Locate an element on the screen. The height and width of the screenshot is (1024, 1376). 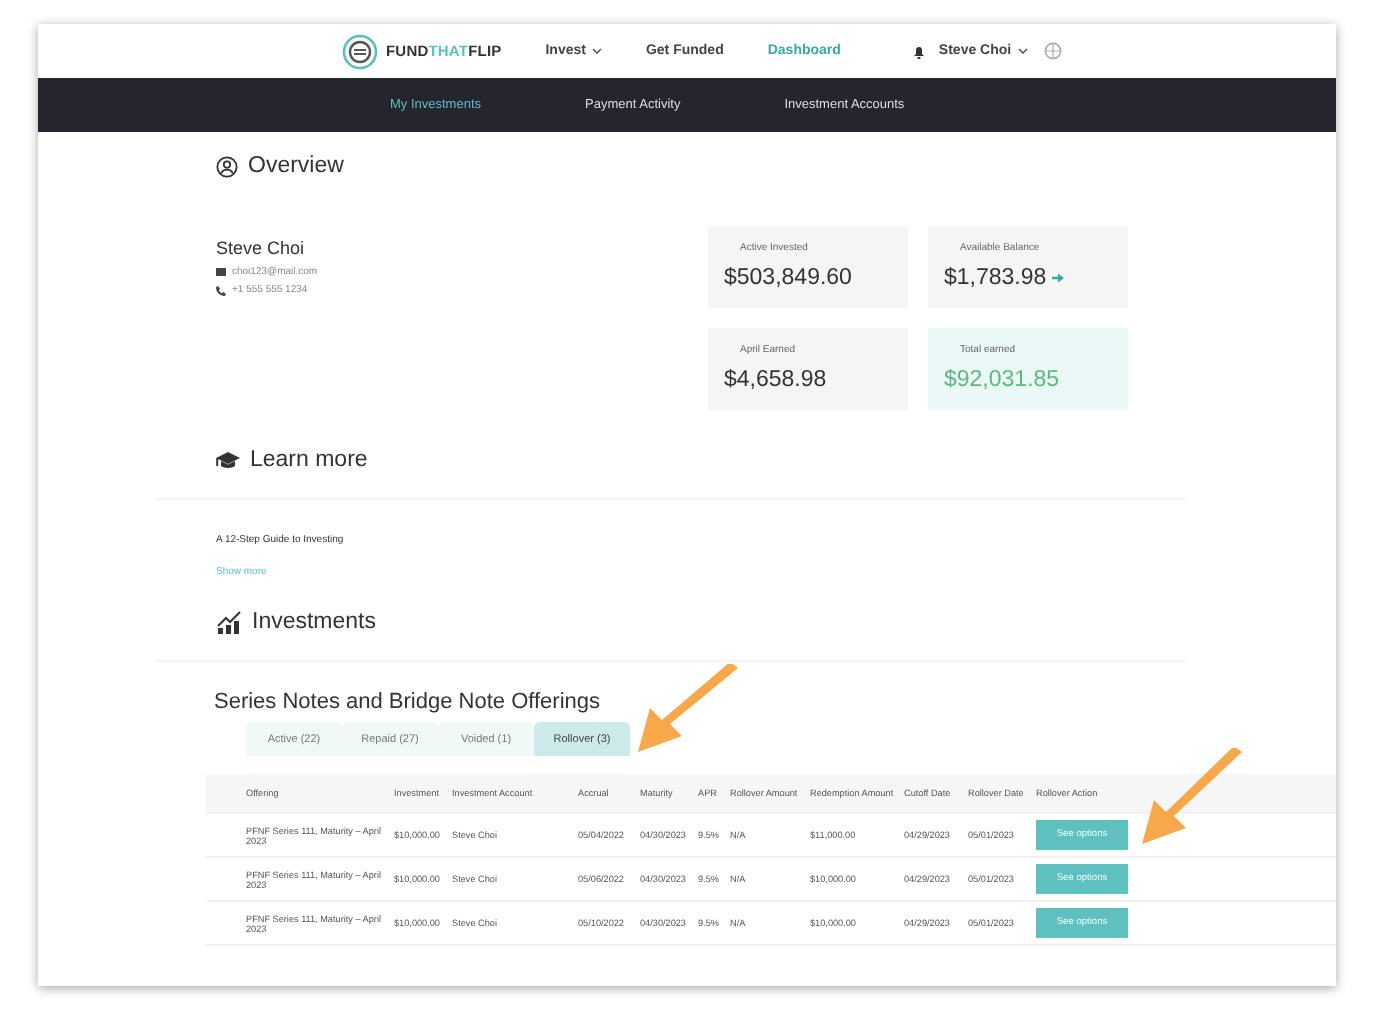
stat-value: $1,783.98 is located at coordinates (995, 278).